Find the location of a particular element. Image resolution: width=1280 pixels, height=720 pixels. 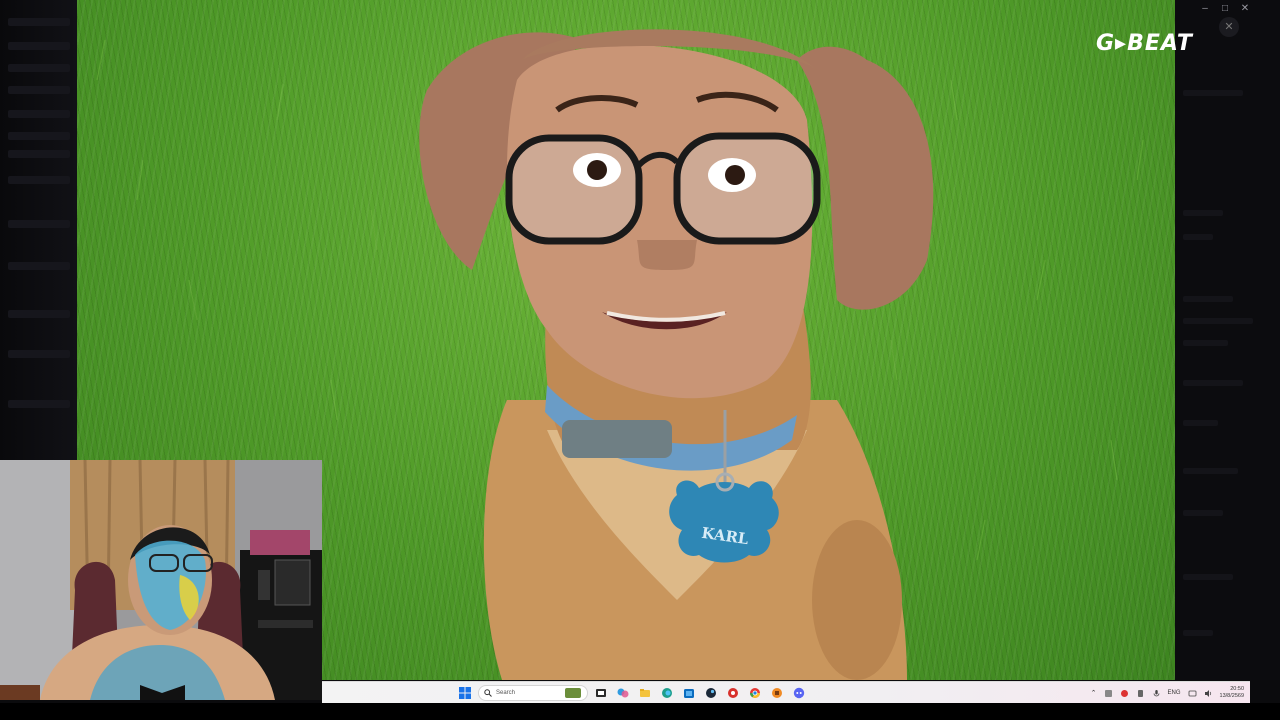

orange-app-icon is located at coordinates (777, 693).